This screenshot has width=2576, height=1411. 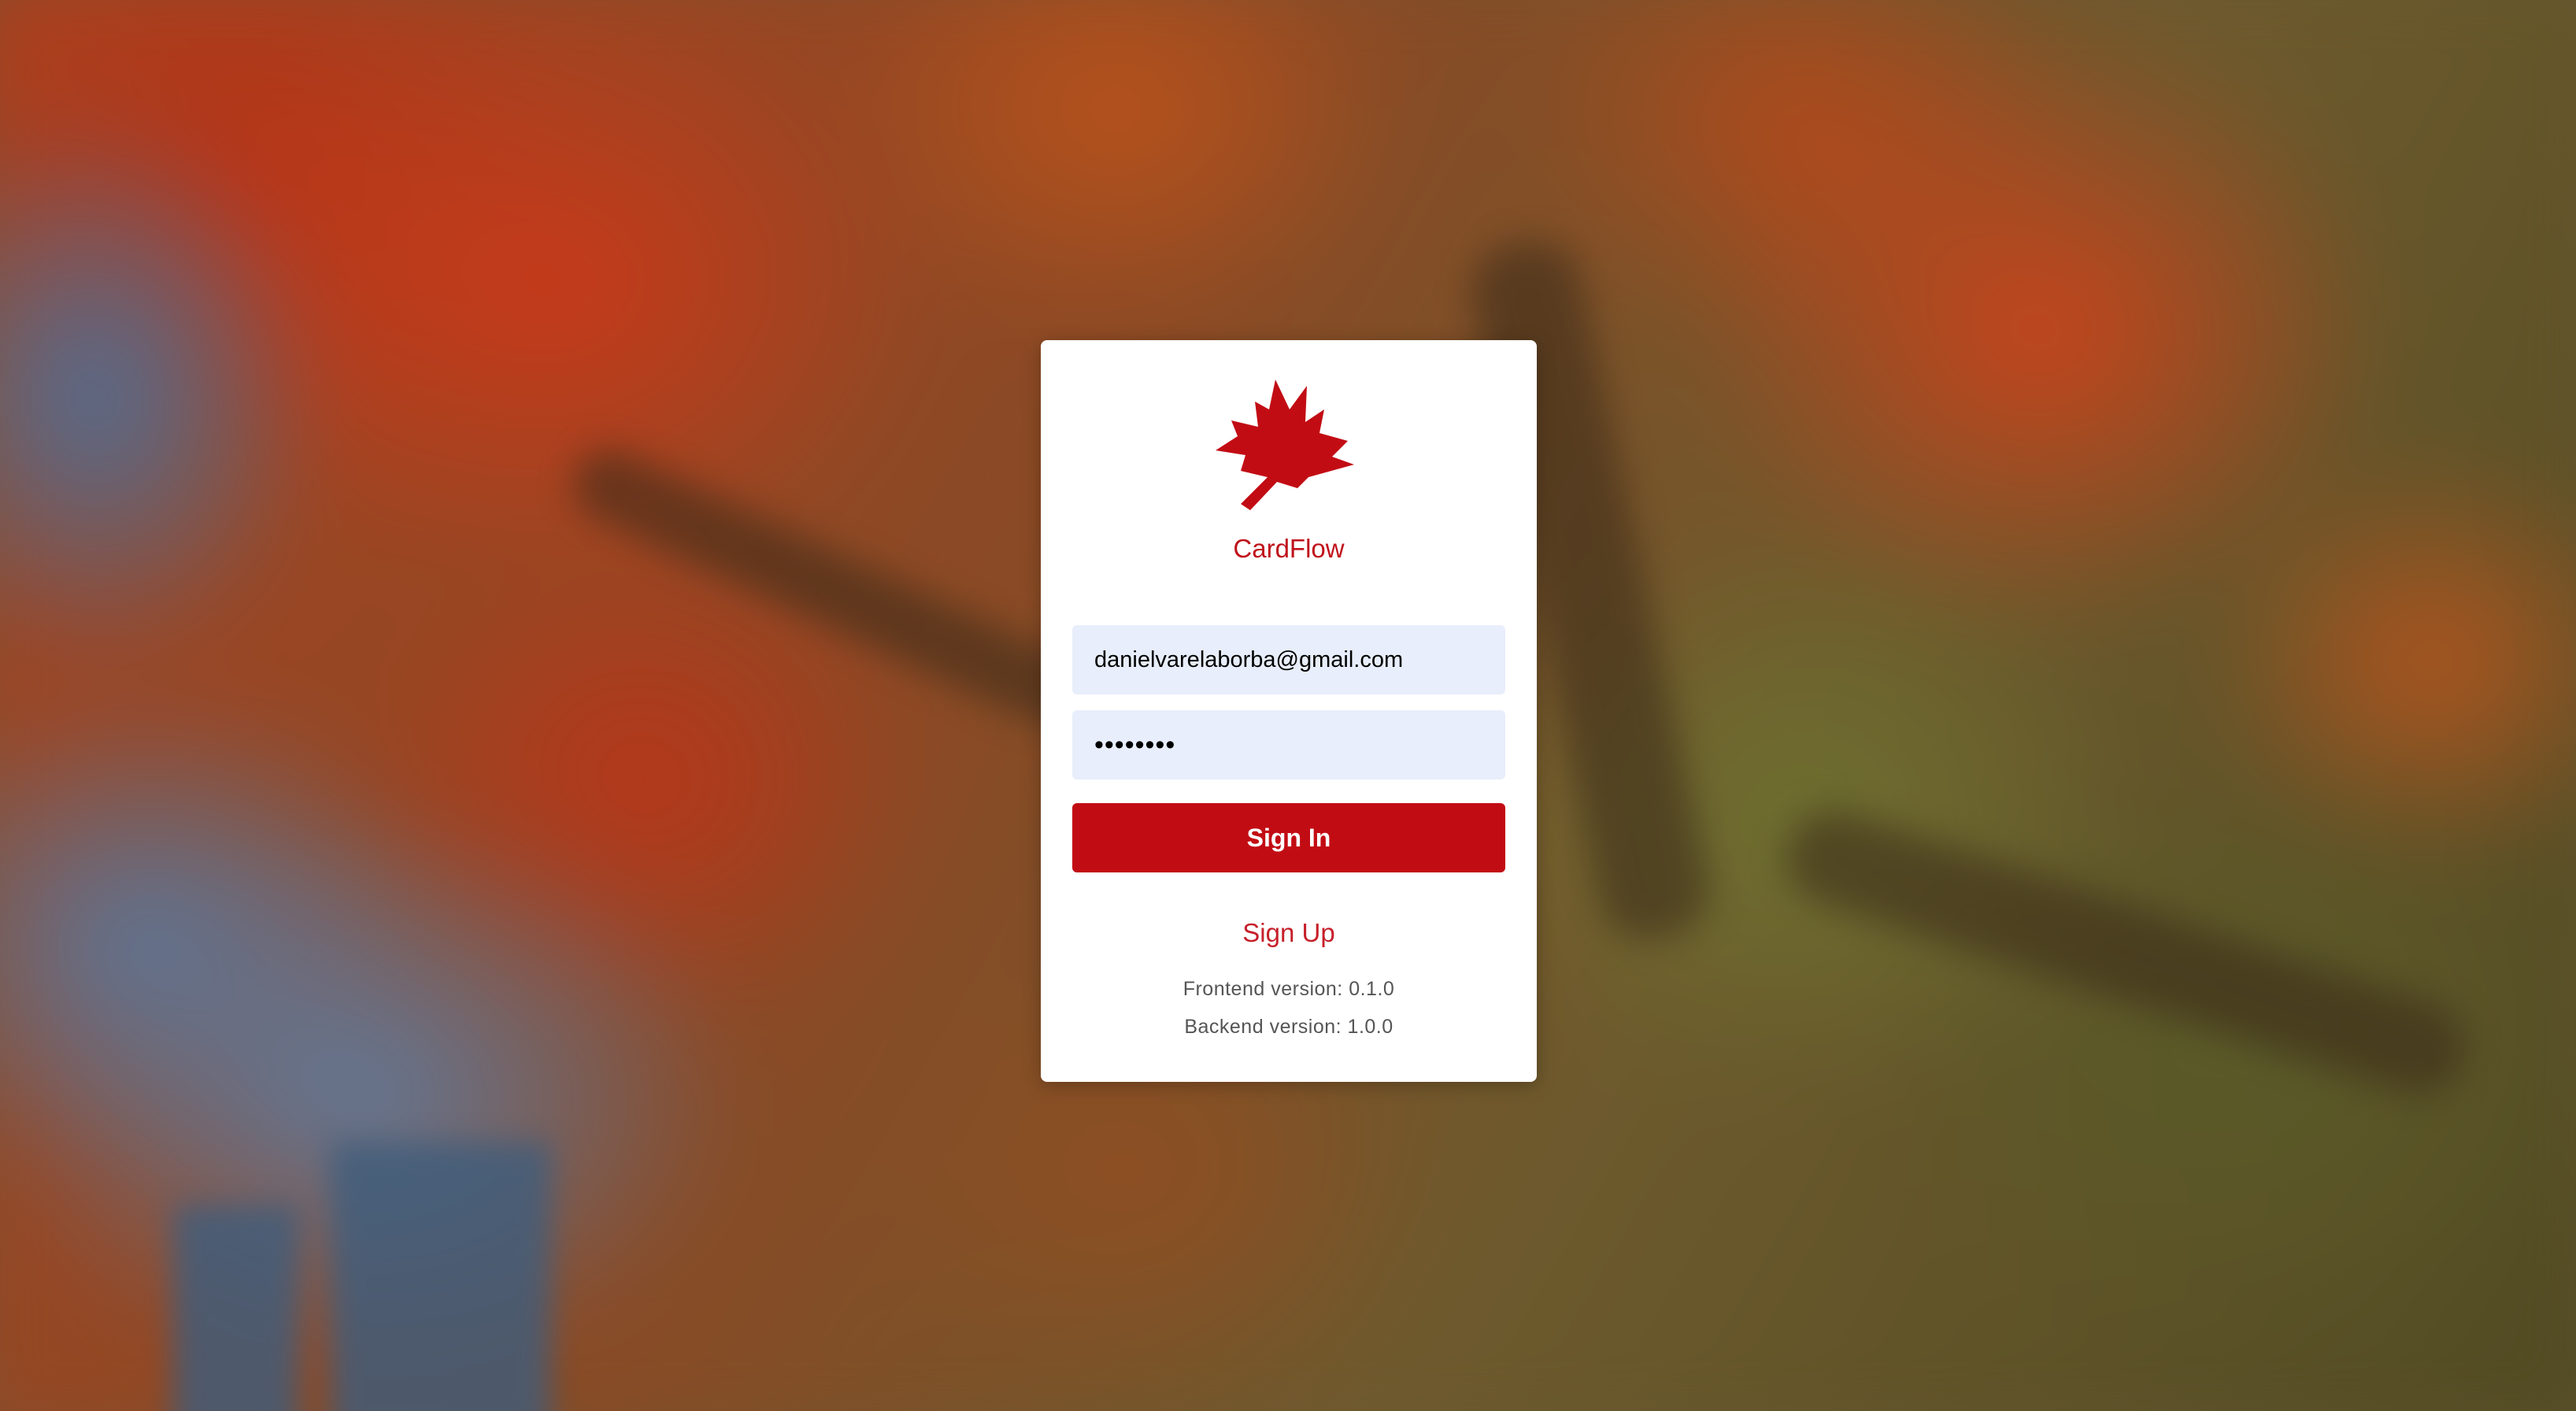 I want to click on sign-up-link: Sign Up, so click(x=1289, y=933).